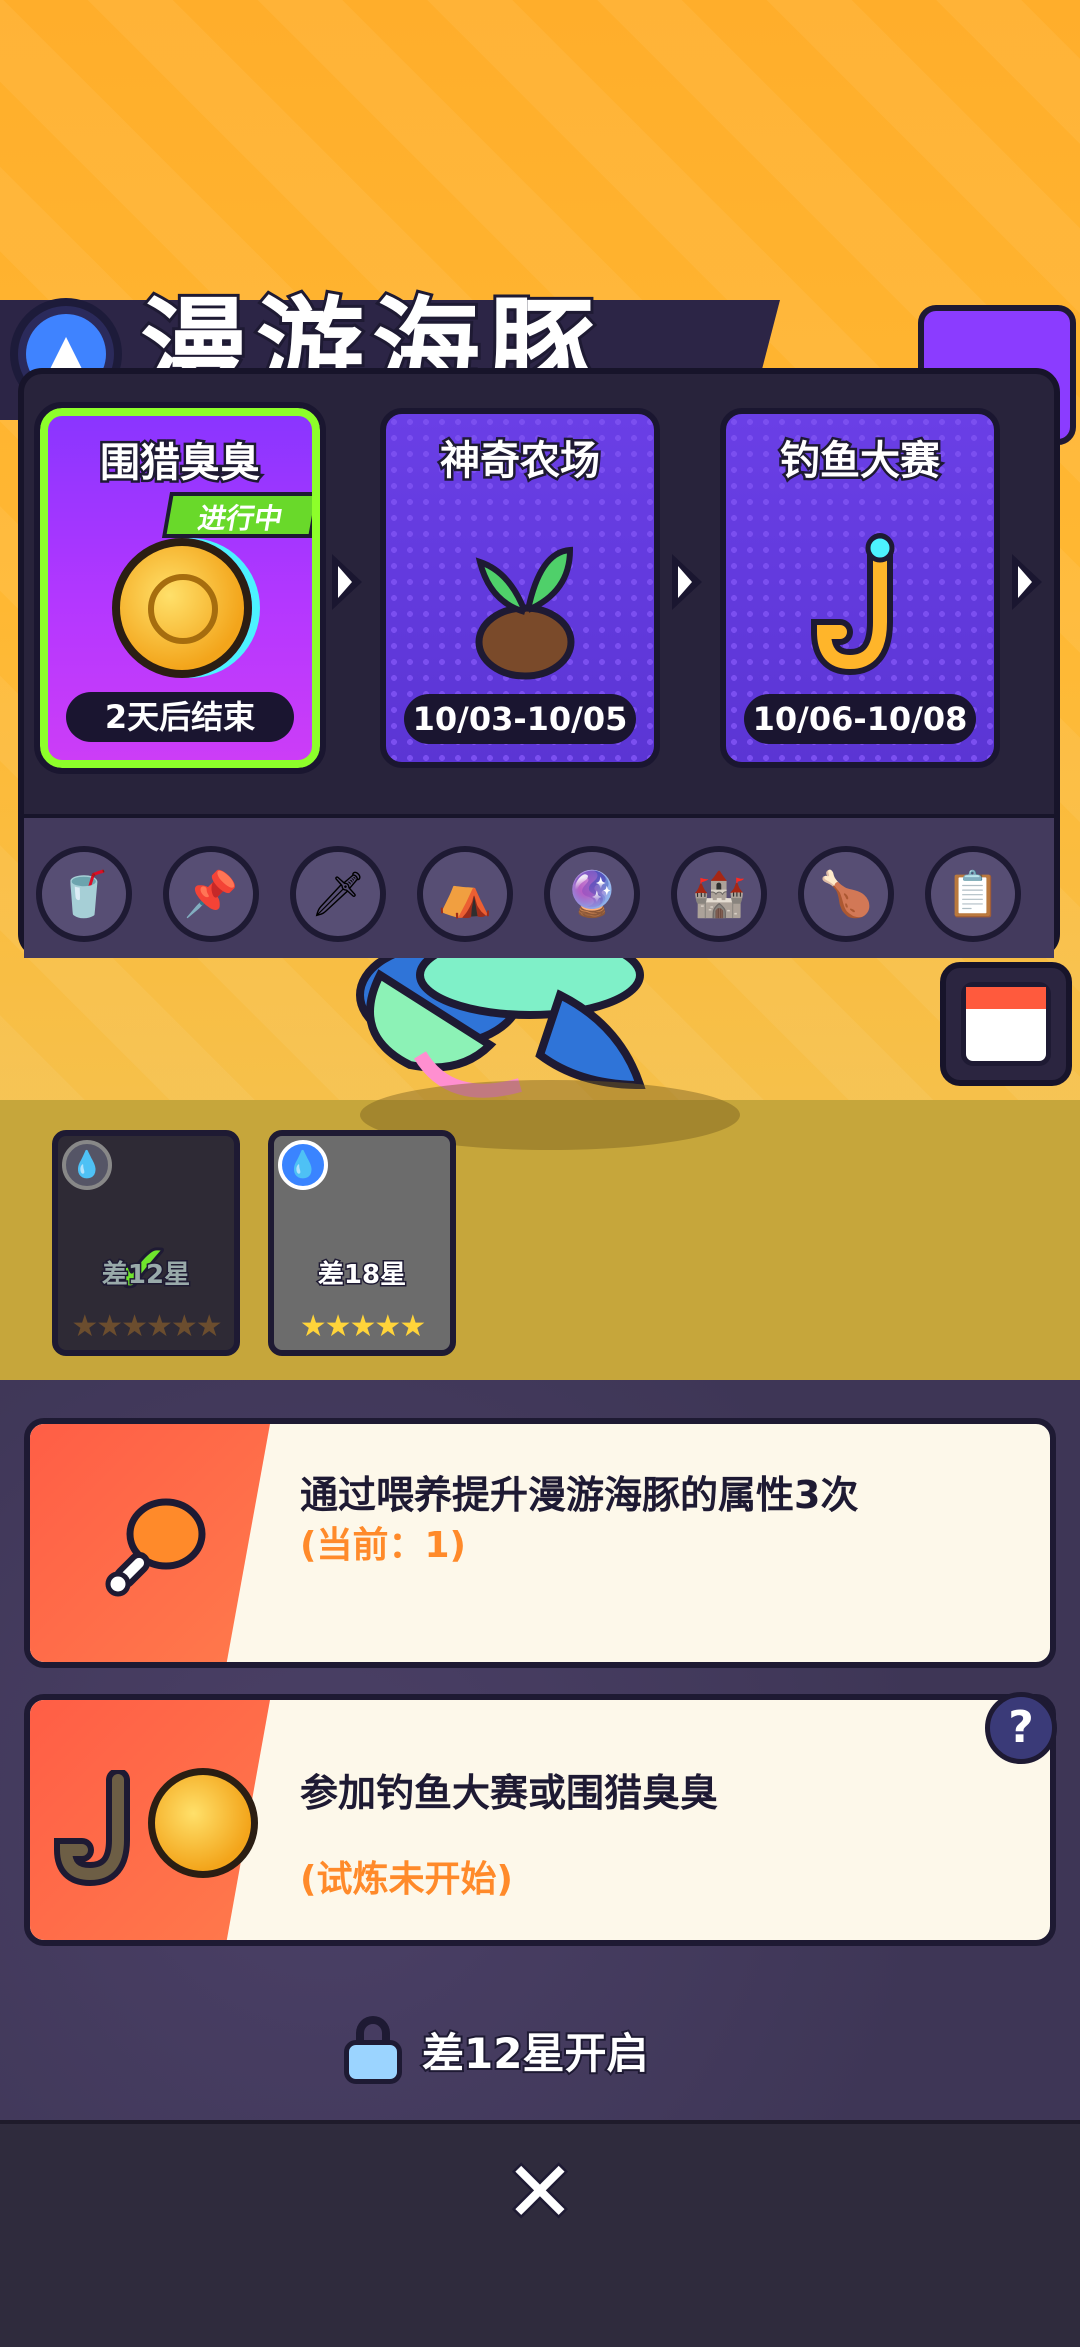  I want to click on event-card-0: 围猎臭臭 进行中 2天后结束, so click(180, 588).